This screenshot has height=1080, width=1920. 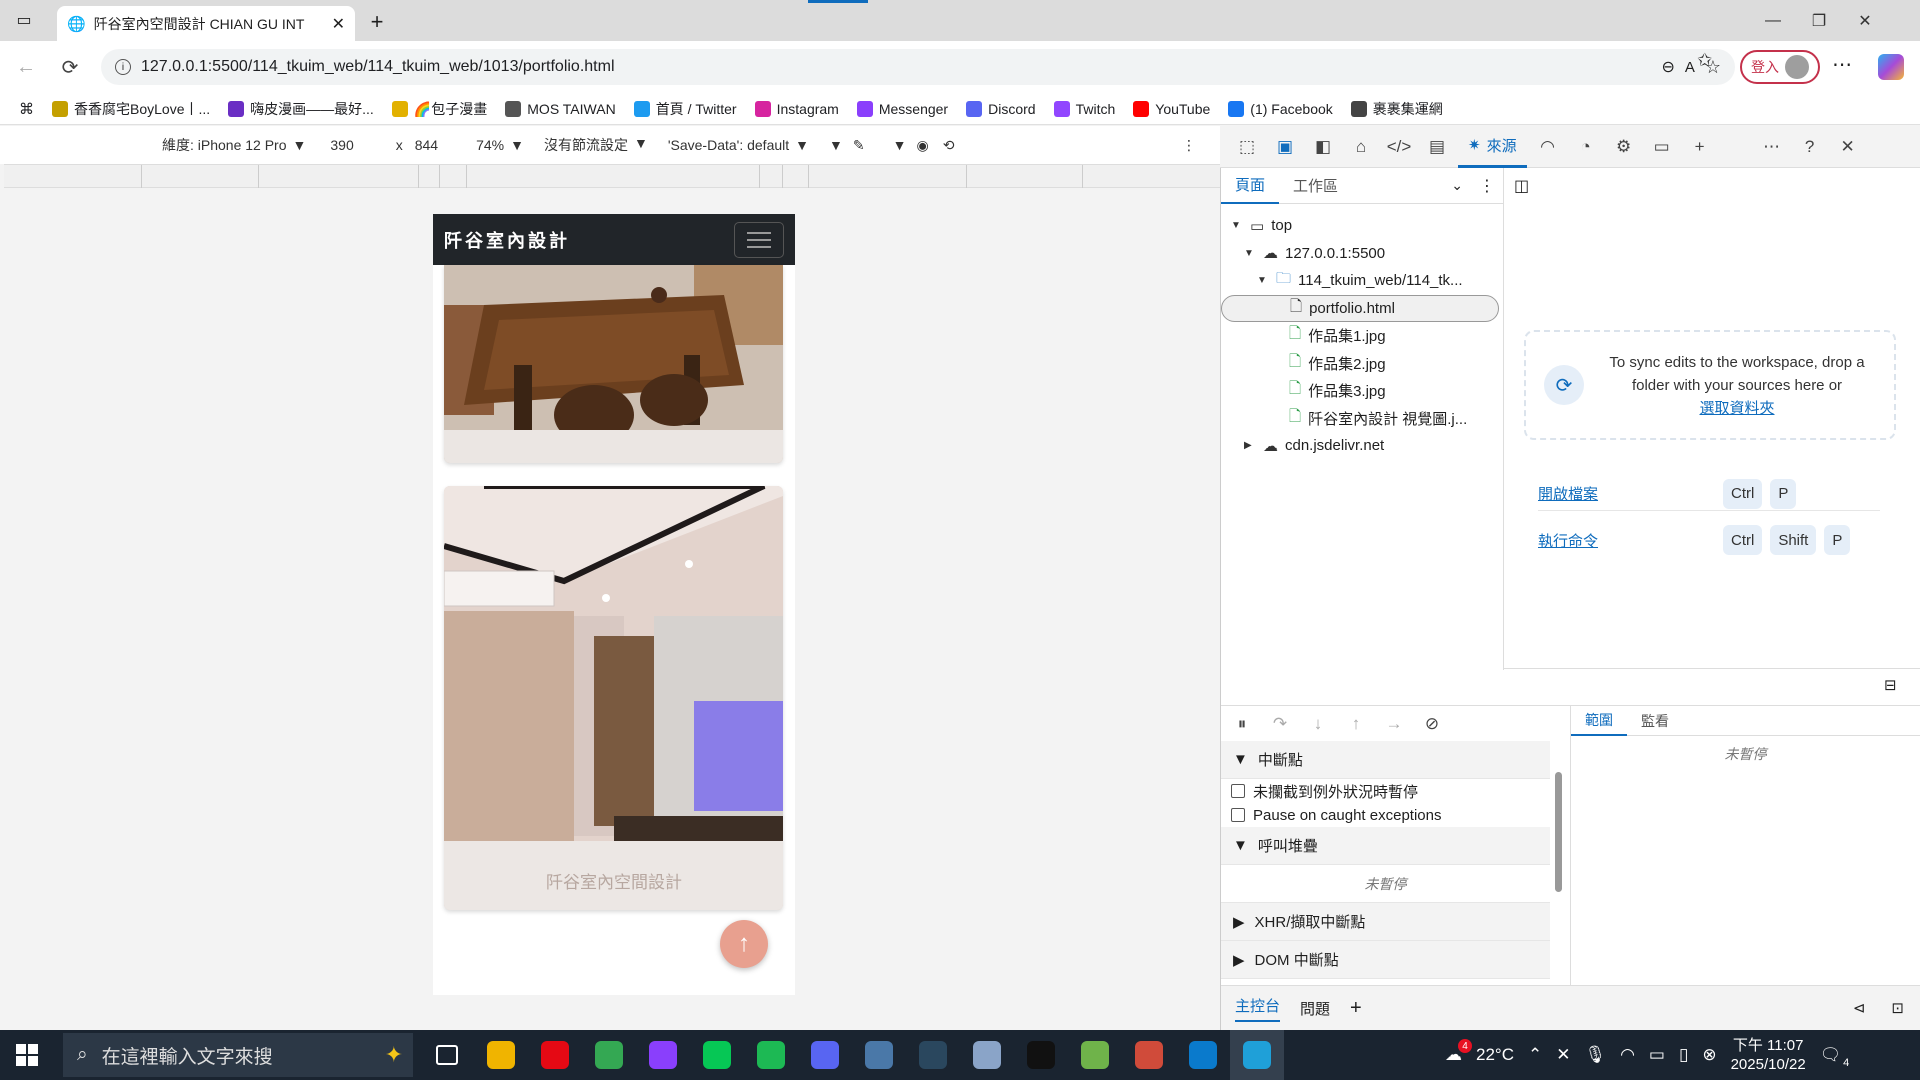 I want to click on tab-workspace: 工作區, so click(x=1315, y=186).